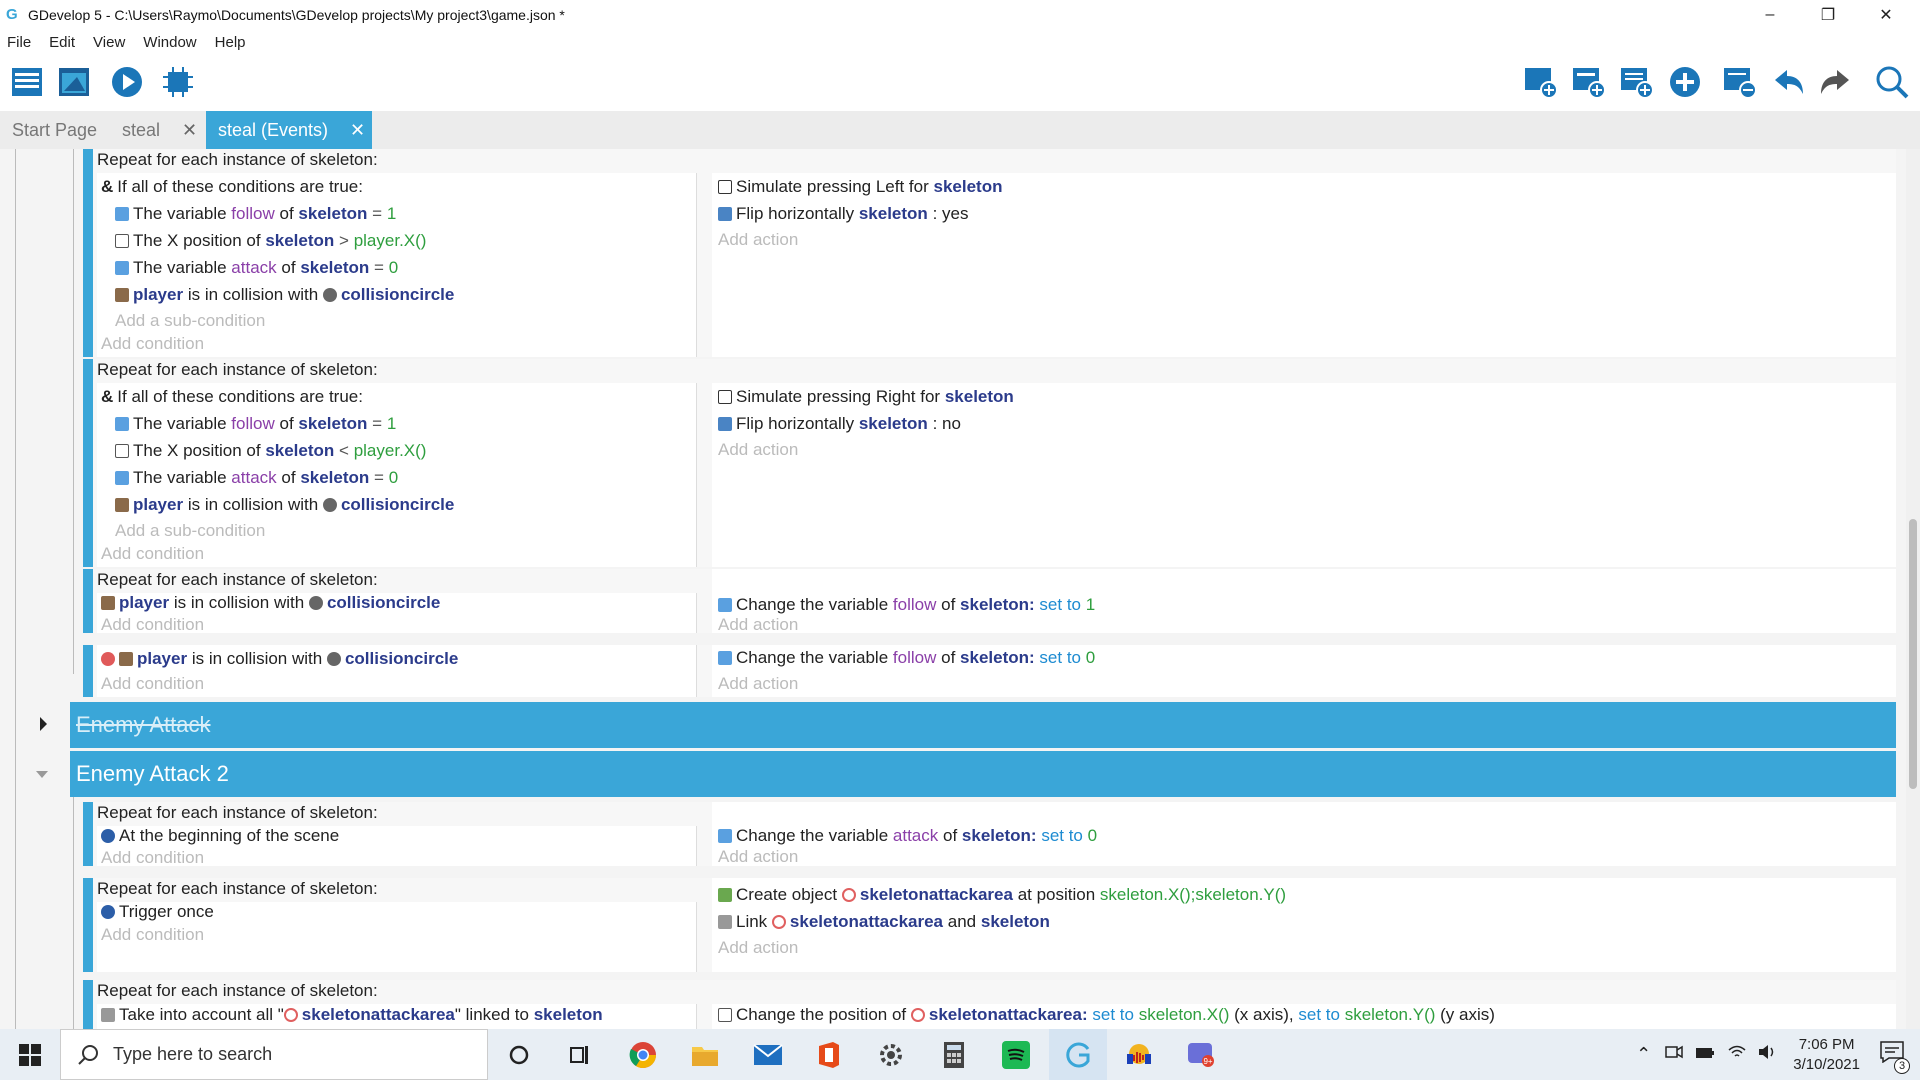 Image resolution: width=1920 pixels, height=1080 pixels. Describe the element at coordinates (1705, 1055) in the screenshot. I see `battery-icon` at that location.